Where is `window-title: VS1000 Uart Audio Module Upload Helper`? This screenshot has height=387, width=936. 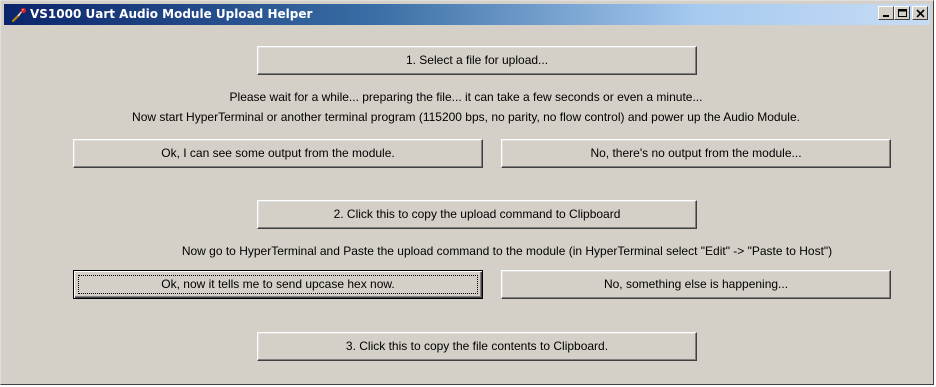 window-title: VS1000 Uart Audio Module Upload Helper is located at coordinates (171, 14).